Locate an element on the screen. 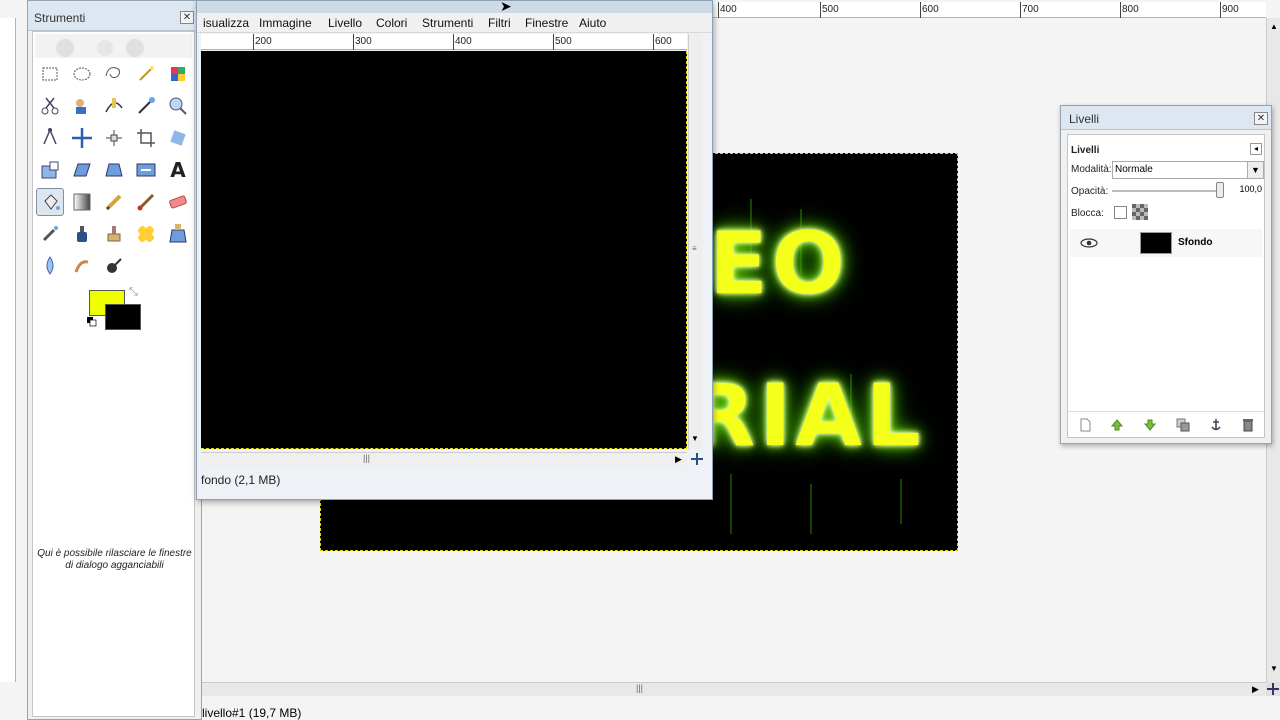 This screenshot has width=1280, height=720. flip-icon is located at coordinates (146, 170).